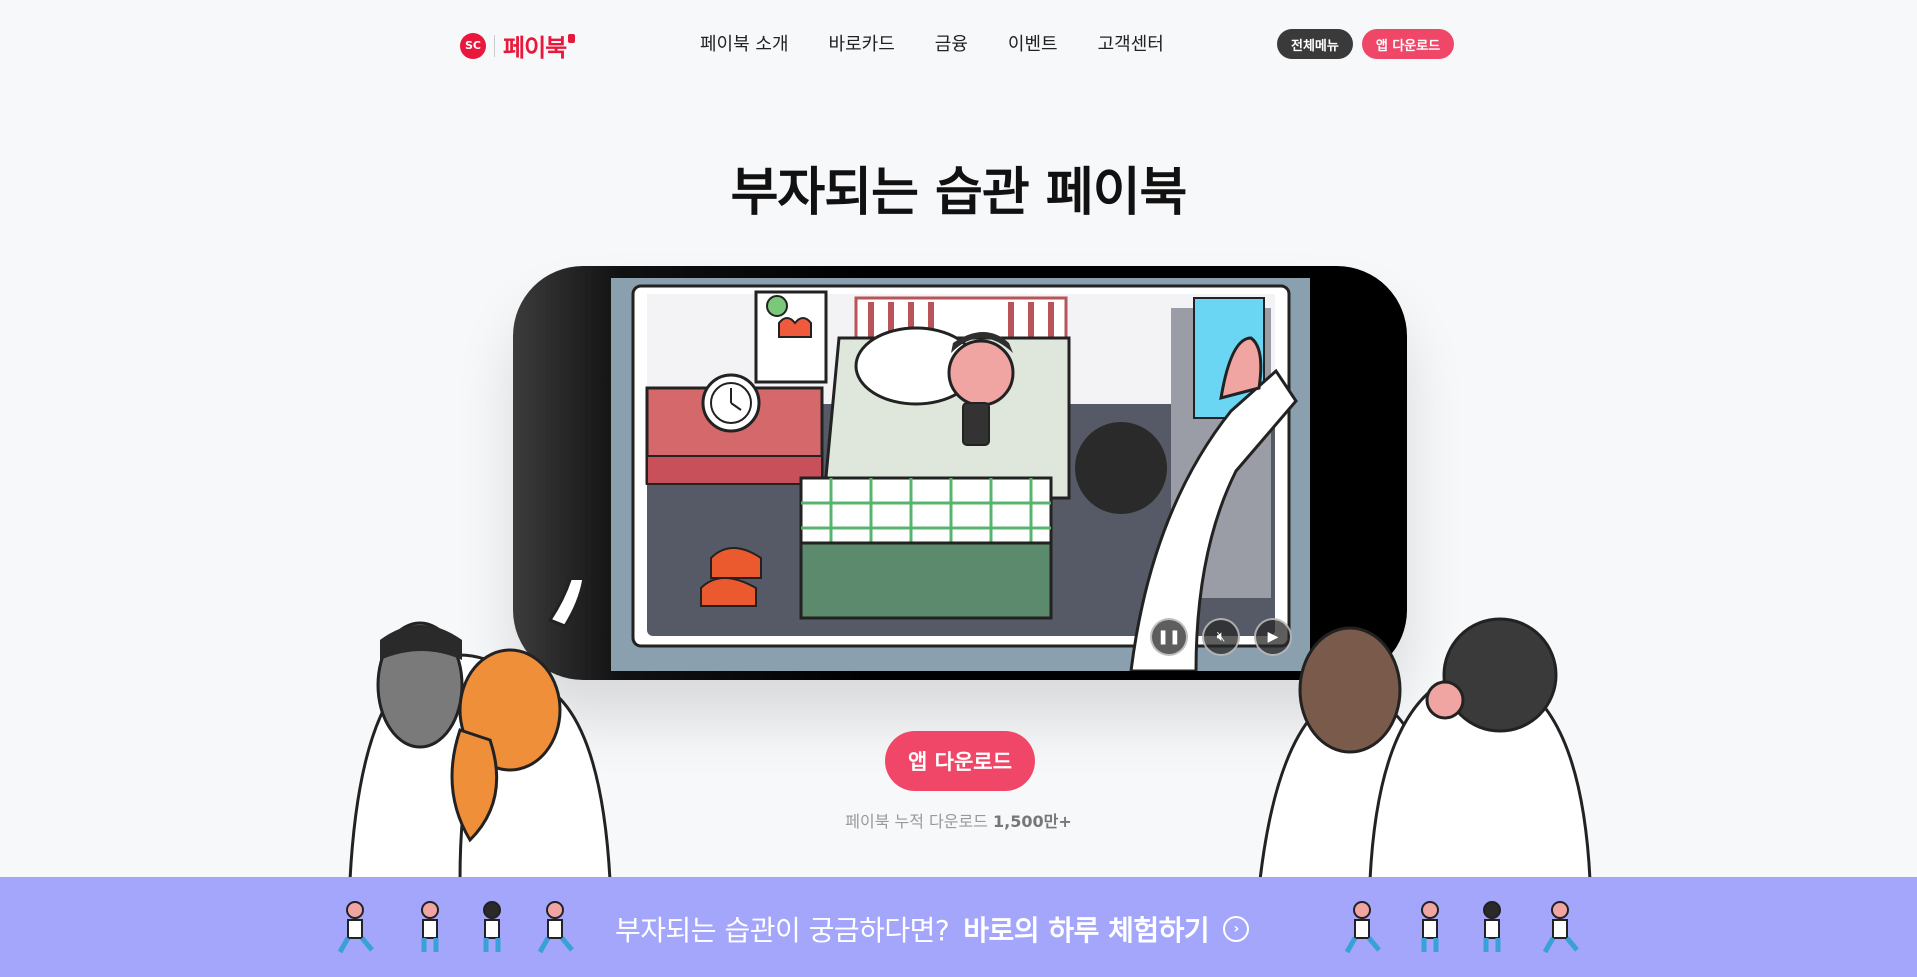 Image resolution: width=1917 pixels, height=977 pixels. I want to click on banner-link: 부자되는 습관이 궁금하다면? 바로의 하루 체험하기 ›, so click(932, 929).